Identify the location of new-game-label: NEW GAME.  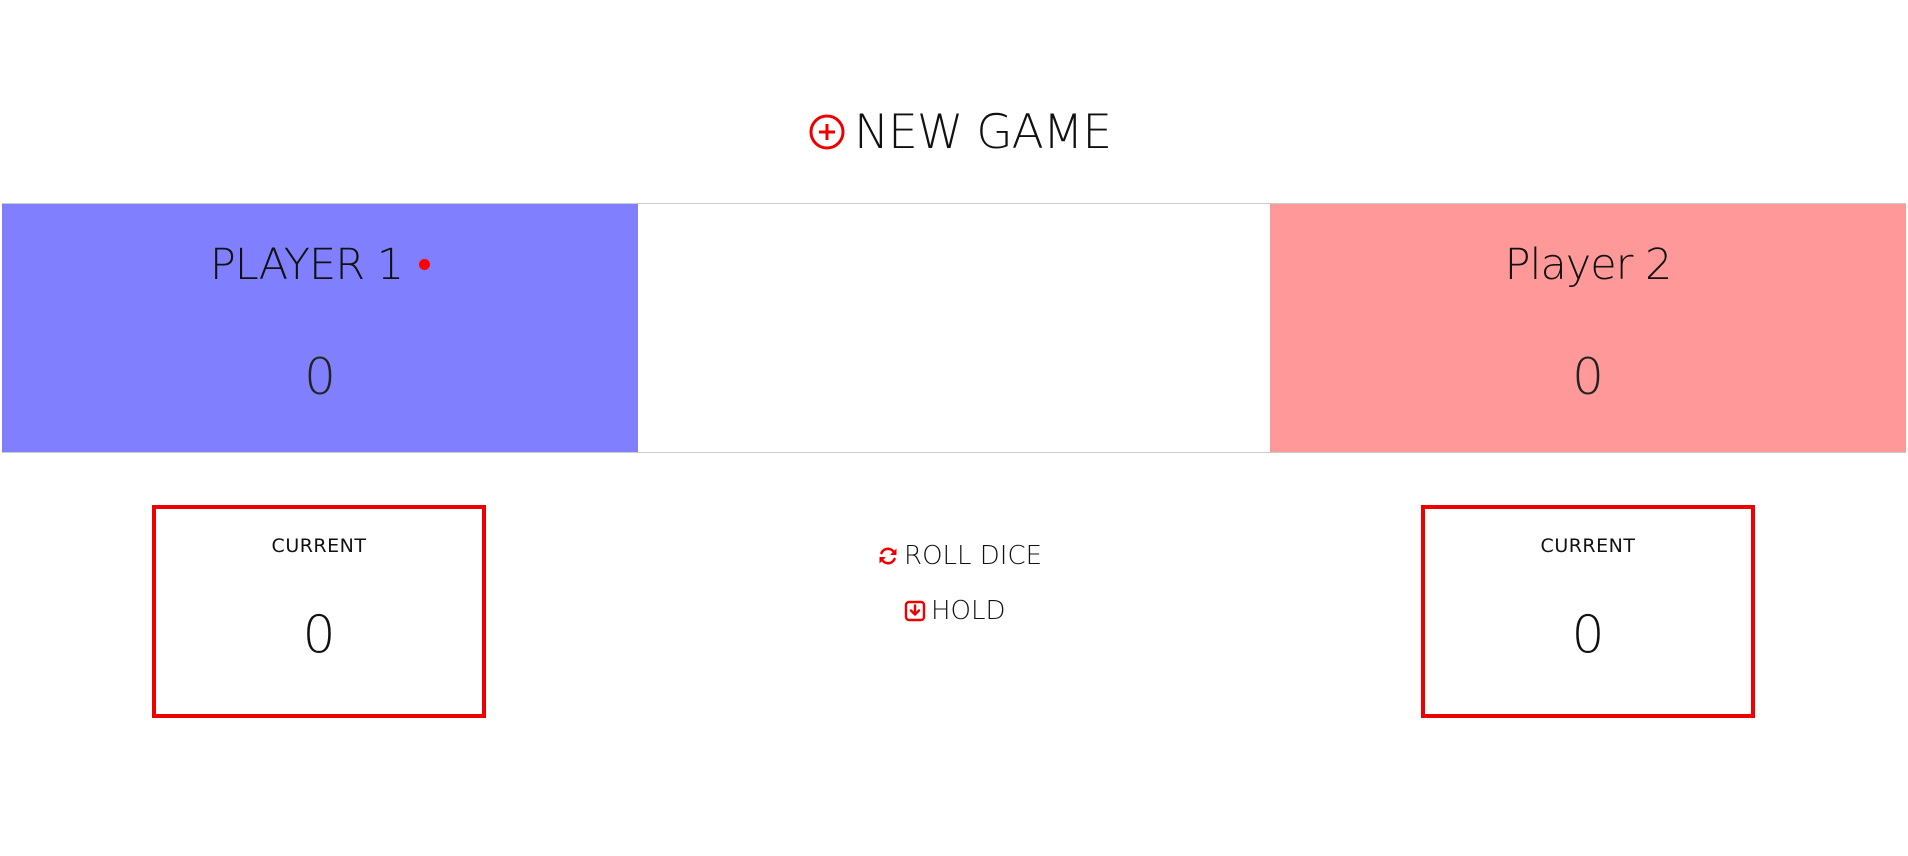
(983, 132).